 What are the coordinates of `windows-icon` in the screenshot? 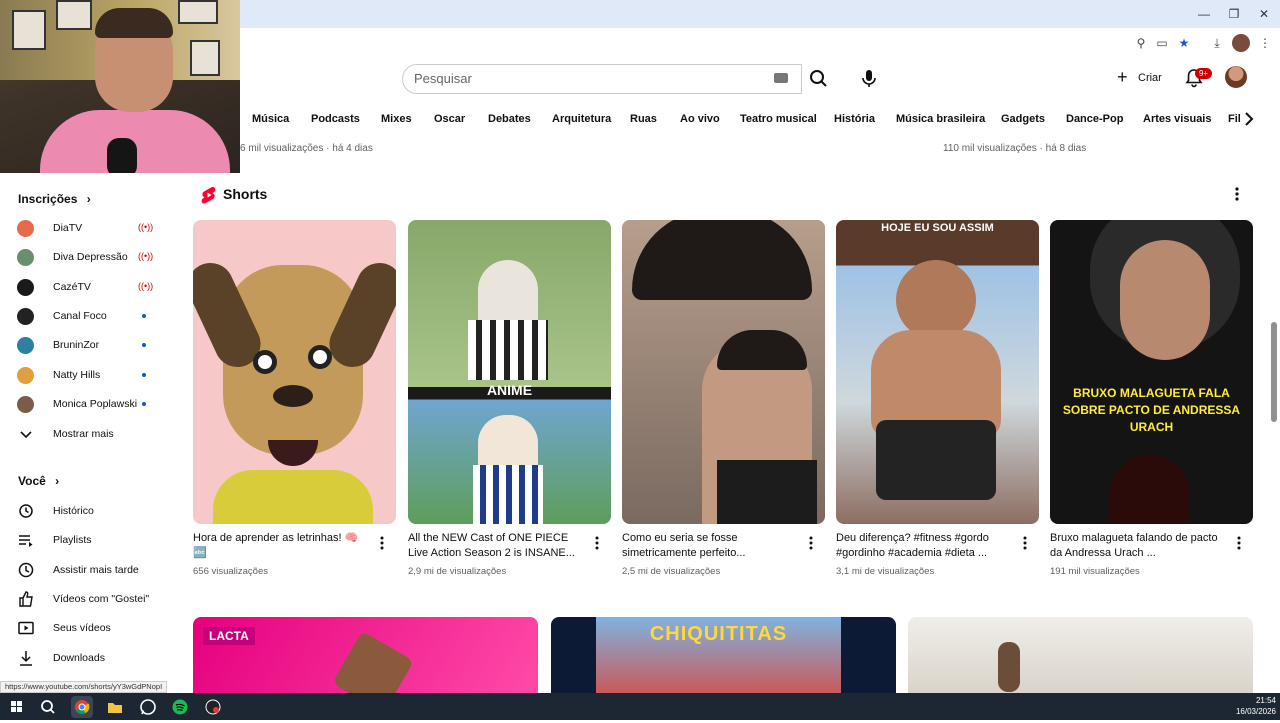 It's located at (16, 706).